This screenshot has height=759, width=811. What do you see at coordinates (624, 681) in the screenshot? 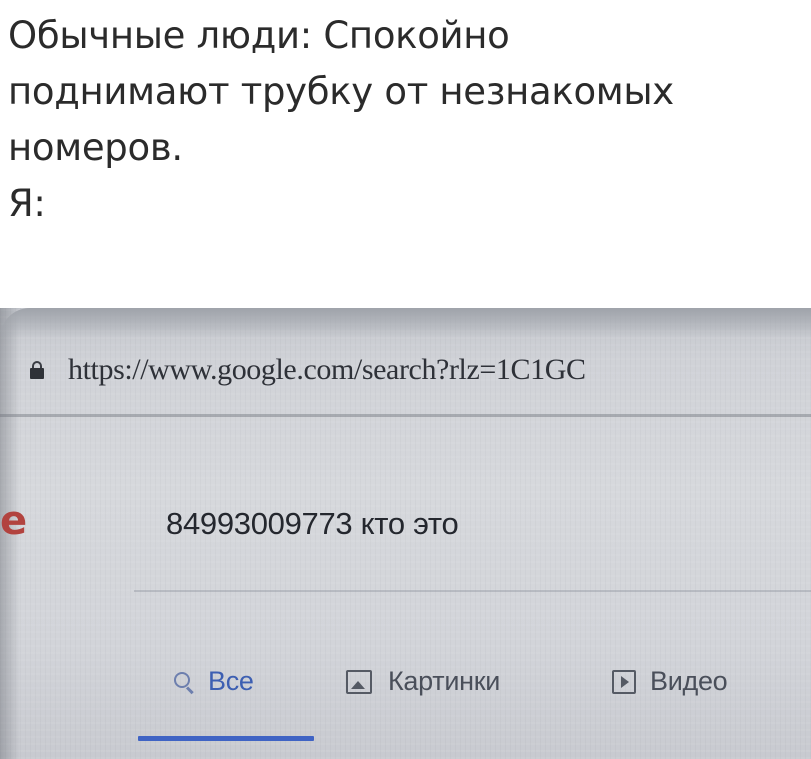
I see `play-icon` at bounding box center [624, 681].